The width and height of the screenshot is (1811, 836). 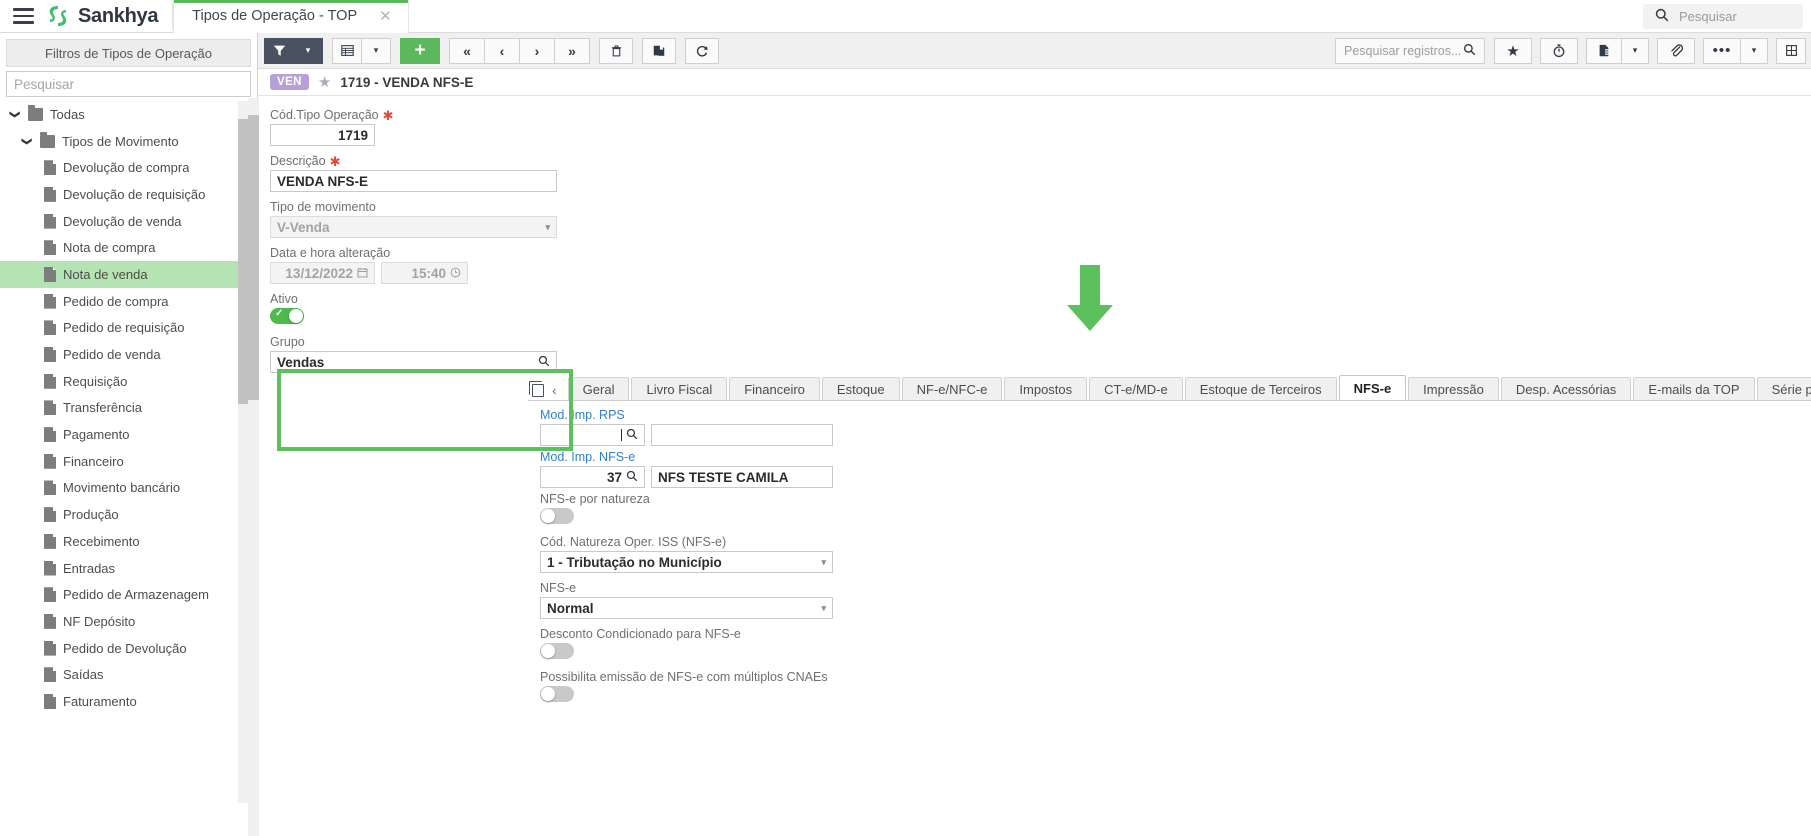 What do you see at coordinates (686, 562) in the screenshot?
I see `cod-natureza-select: 1 - Tributação no Município ▾` at bounding box center [686, 562].